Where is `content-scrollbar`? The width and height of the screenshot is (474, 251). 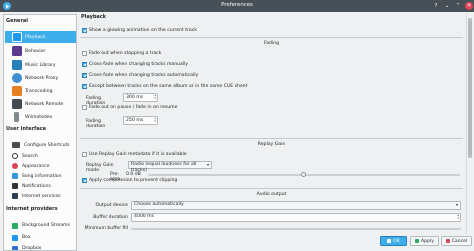
content-scrollbar is located at coordinates (469, 124).